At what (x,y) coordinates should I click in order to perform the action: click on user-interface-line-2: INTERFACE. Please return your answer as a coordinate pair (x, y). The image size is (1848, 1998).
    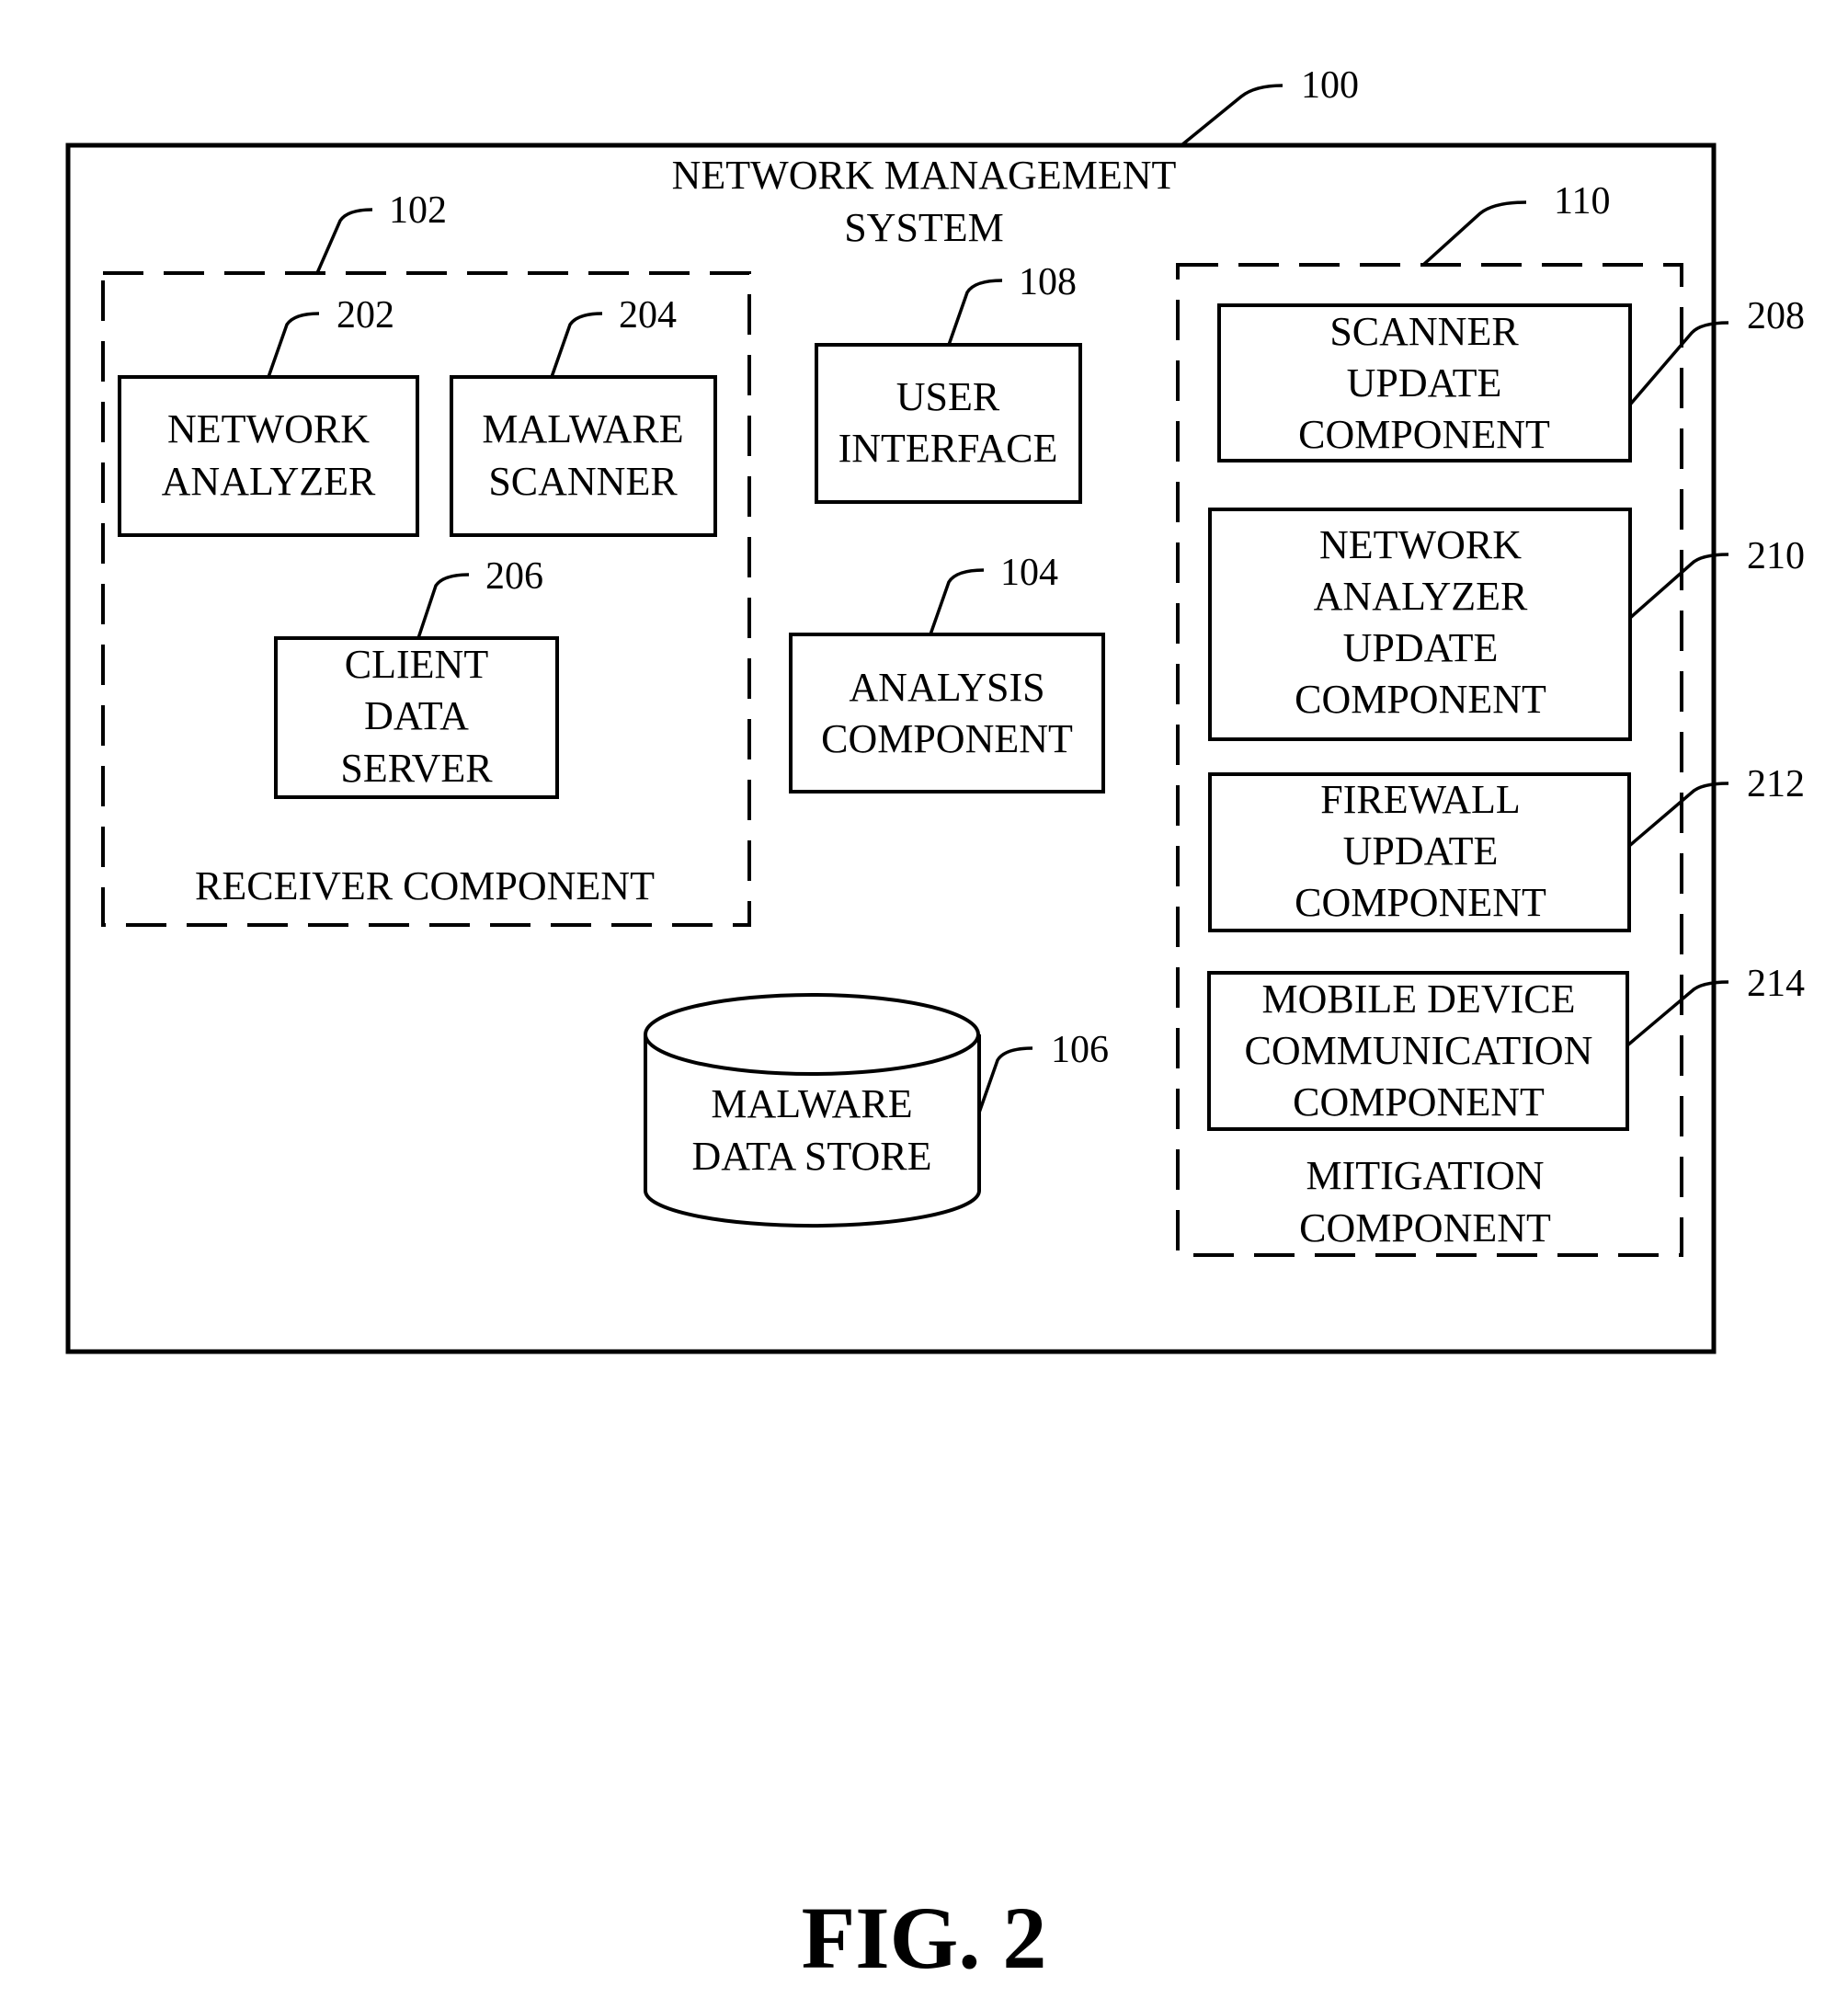
    Looking at the image, I should click on (948, 448).